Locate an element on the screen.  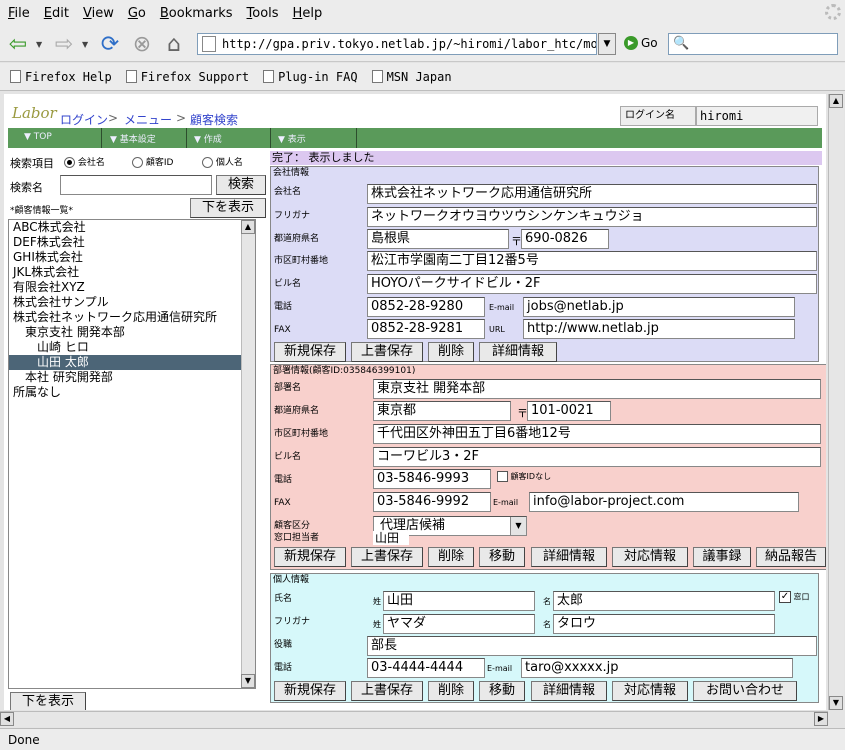
show-below-button-bottom: 下を表示 is located at coordinates (48, 701).